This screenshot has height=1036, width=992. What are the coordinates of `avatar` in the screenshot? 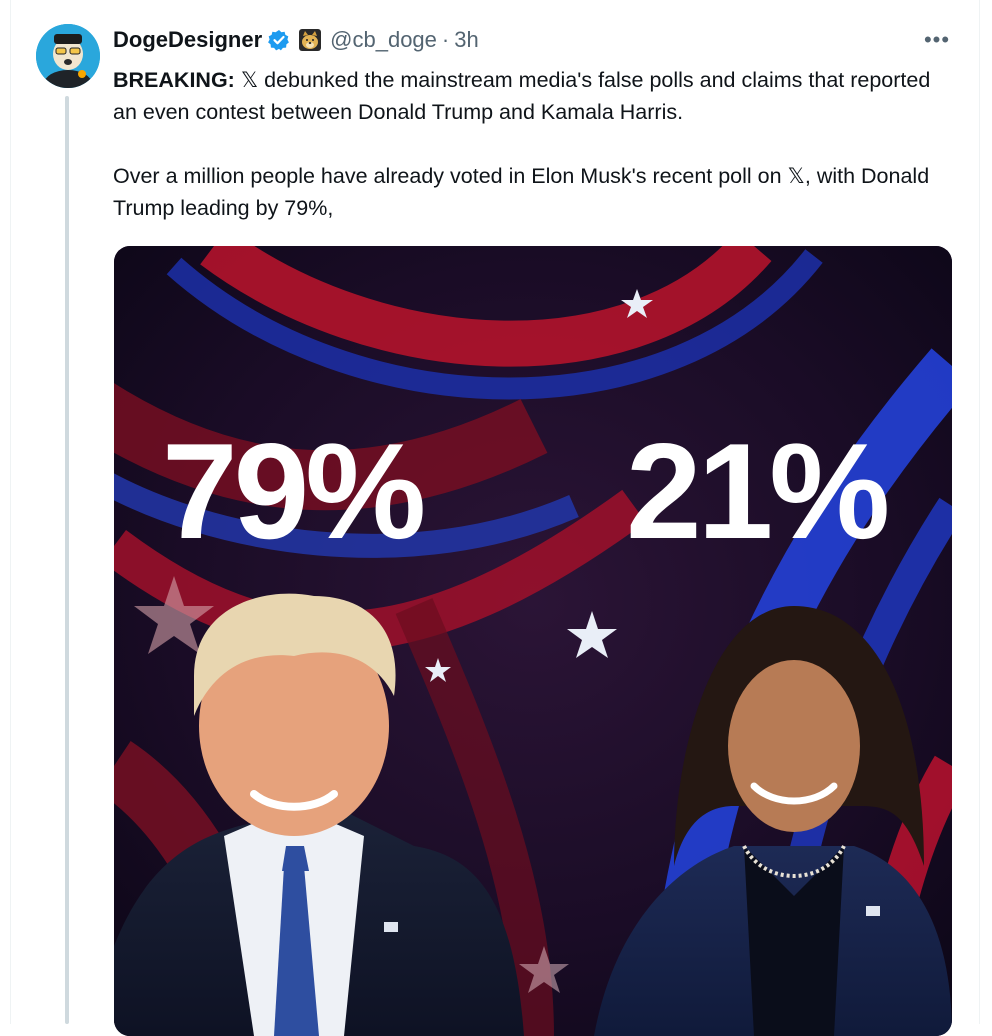 It's located at (68, 56).